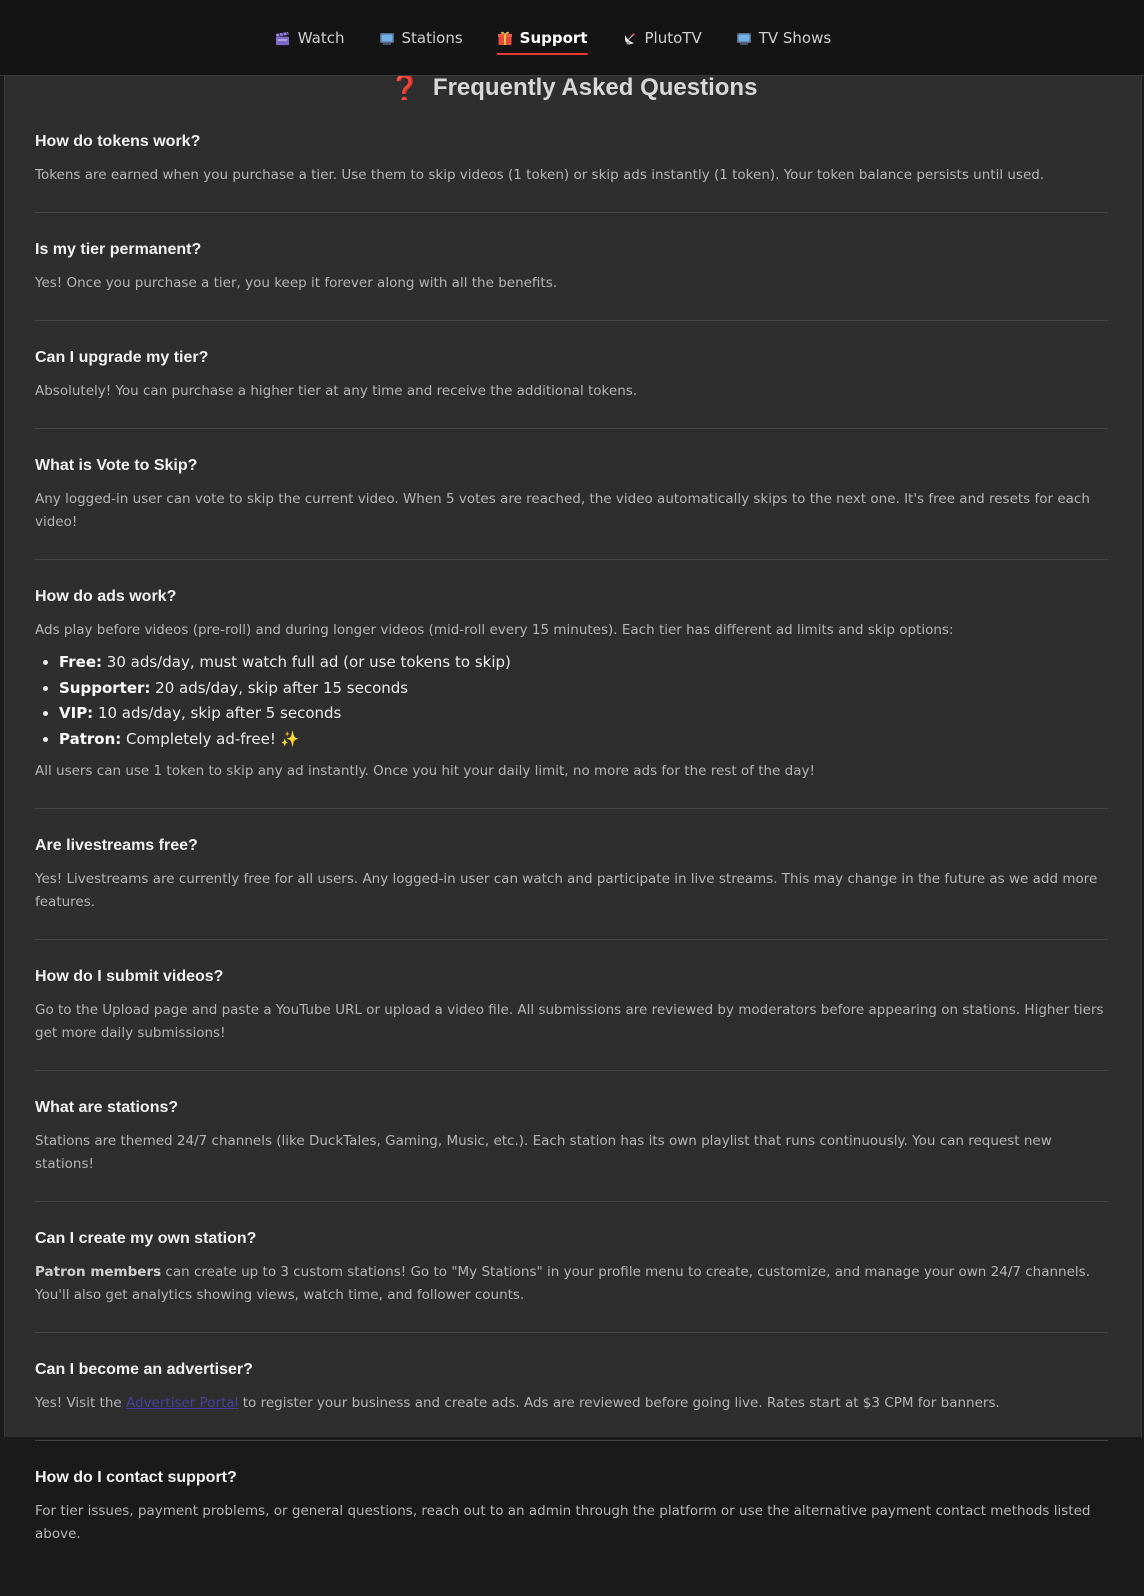 This screenshot has height=1596, width=1144. I want to click on nav-item-support: Support, so click(542, 39).